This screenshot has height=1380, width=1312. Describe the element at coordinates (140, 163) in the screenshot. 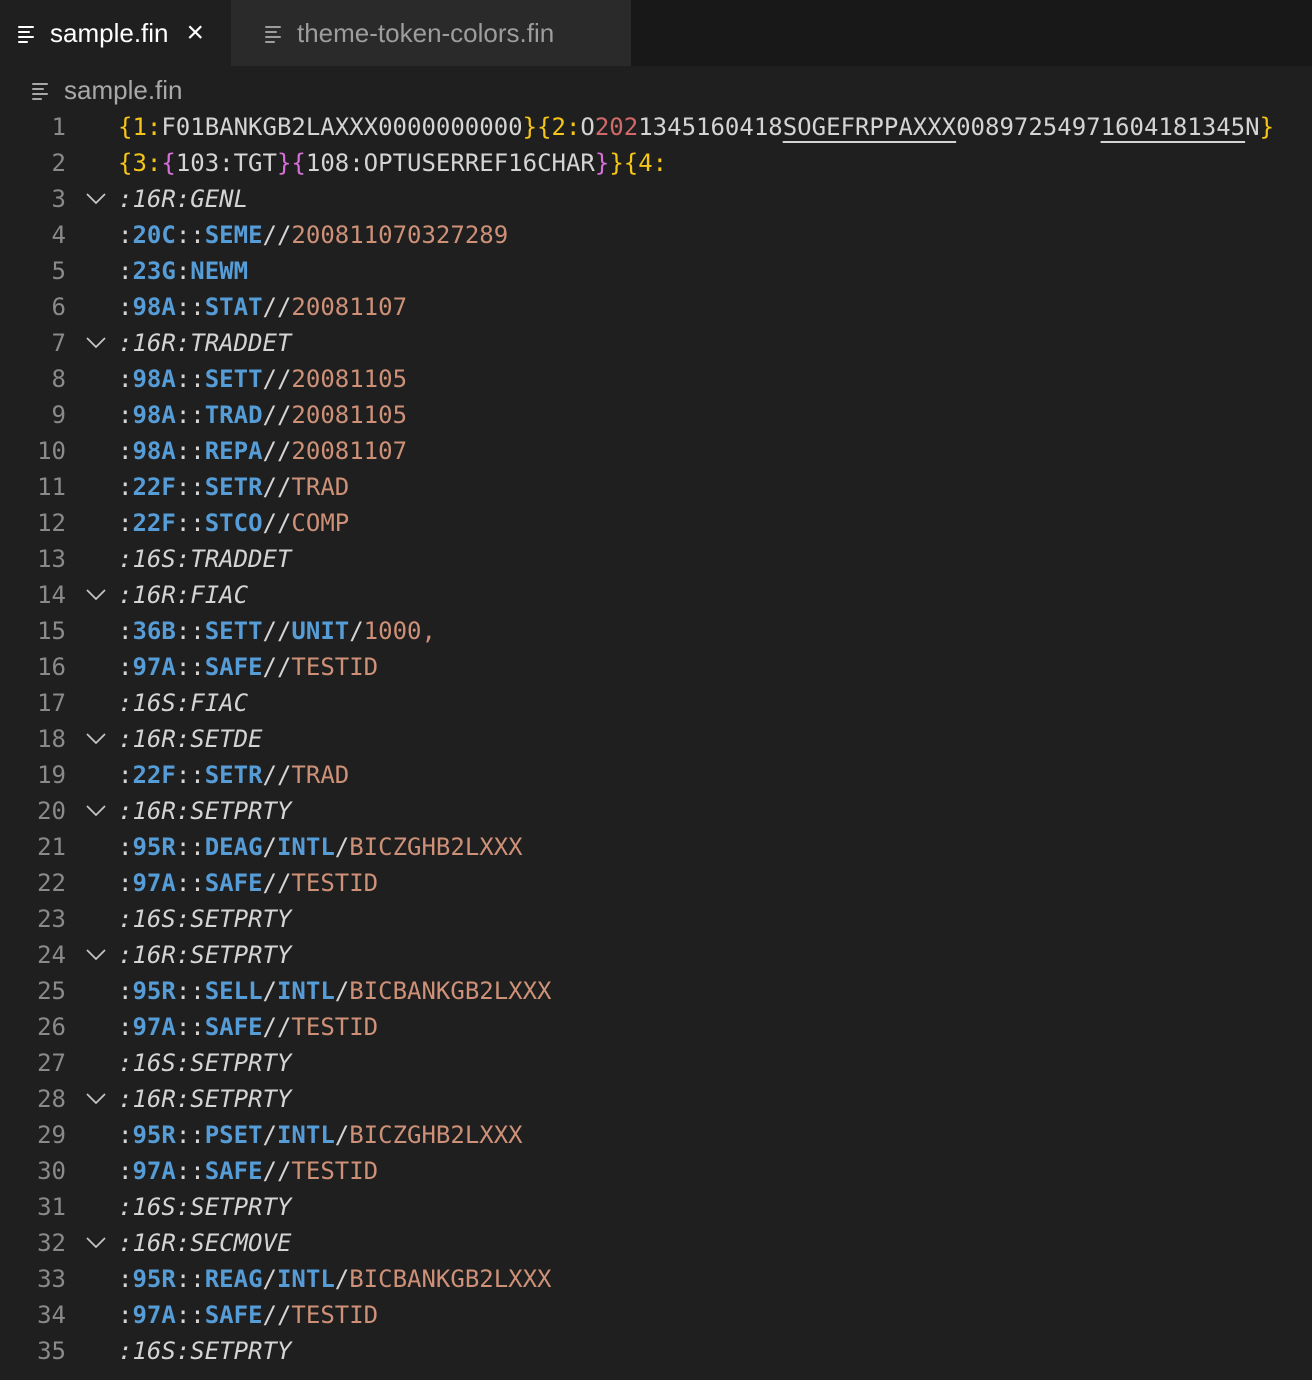

I see `code-token: {3:` at that location.